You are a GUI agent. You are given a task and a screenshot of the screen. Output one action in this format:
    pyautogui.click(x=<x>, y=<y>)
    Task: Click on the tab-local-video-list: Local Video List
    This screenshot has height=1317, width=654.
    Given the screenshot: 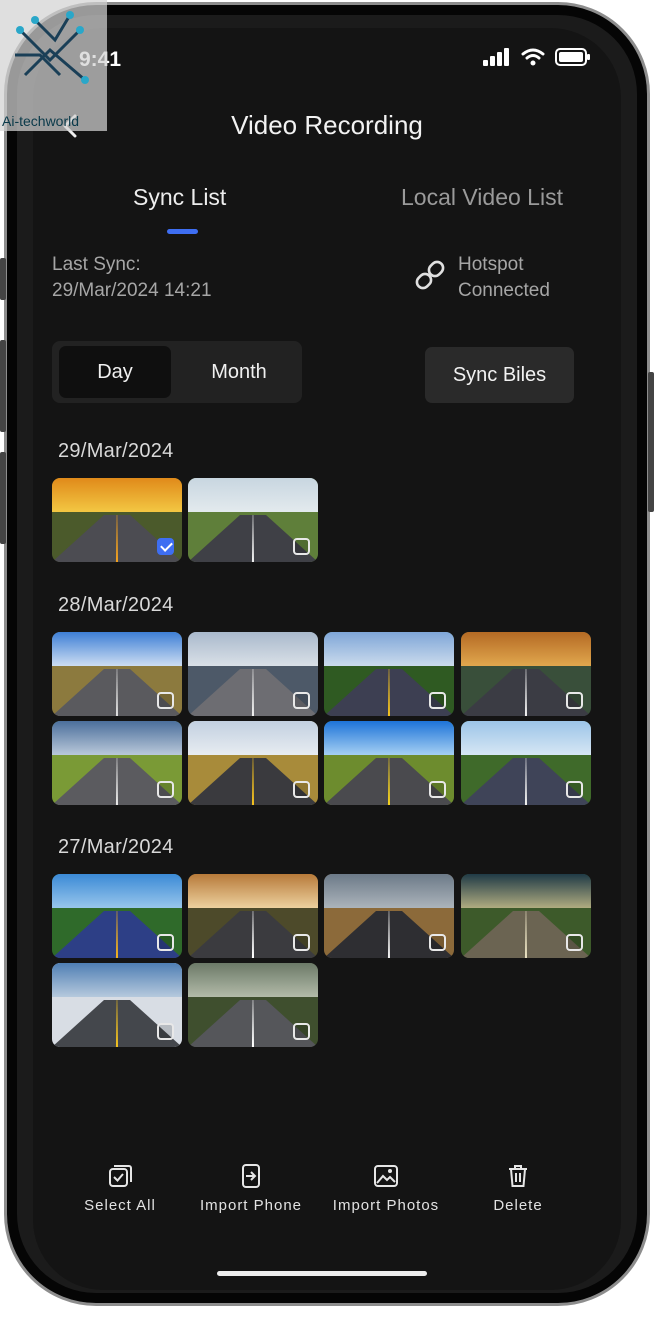 What is the action you would take?
    pyautogui.click(x=482, y=197)
    